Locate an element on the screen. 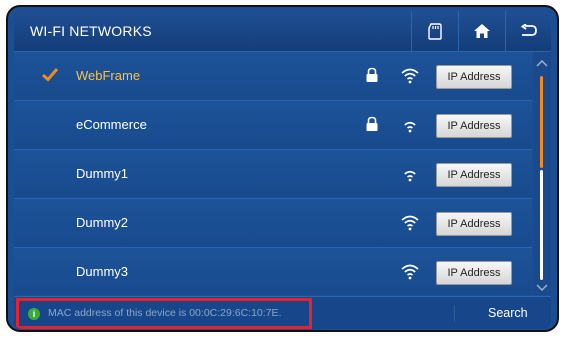 Image resolution: width=565 pixels, height=338 pixels. network-row-dummy3: Dummy3 IP Address is located at coordinates (273, 271).